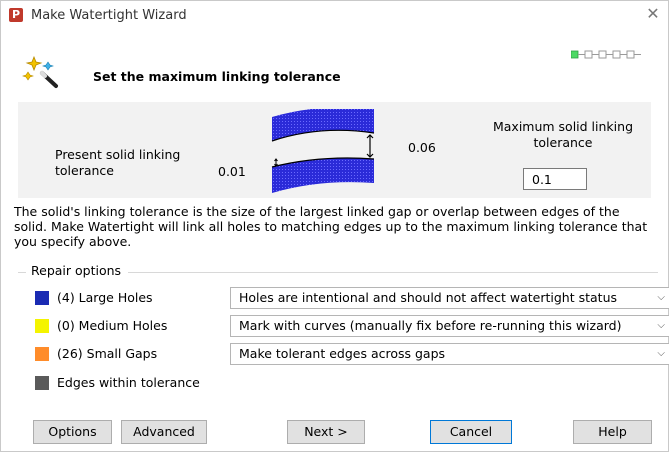 Image resolution: width=669 pixels, height=452 pixels. What do you see at coordinates (72, 432) in the screenshot?
I see `options-button: Options` at bounding box center [72, 432].